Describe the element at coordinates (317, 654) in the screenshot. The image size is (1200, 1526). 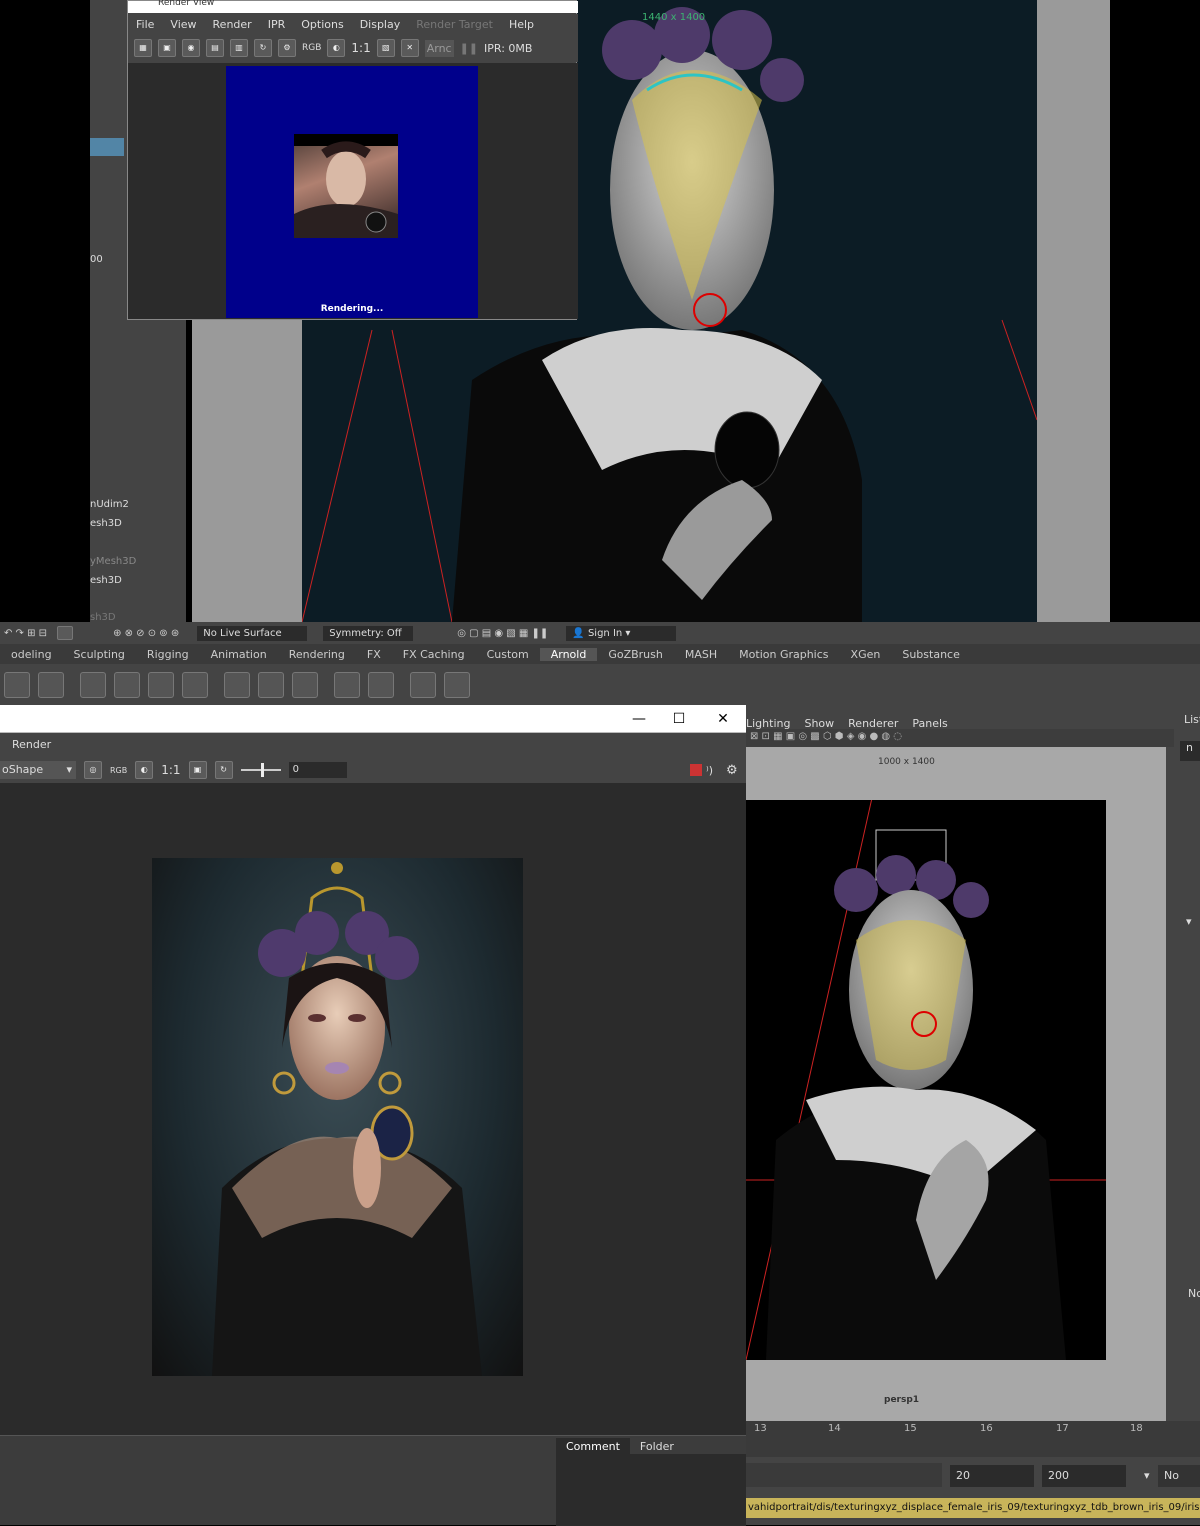
I see `tab-rendering: Rendering` at that location.